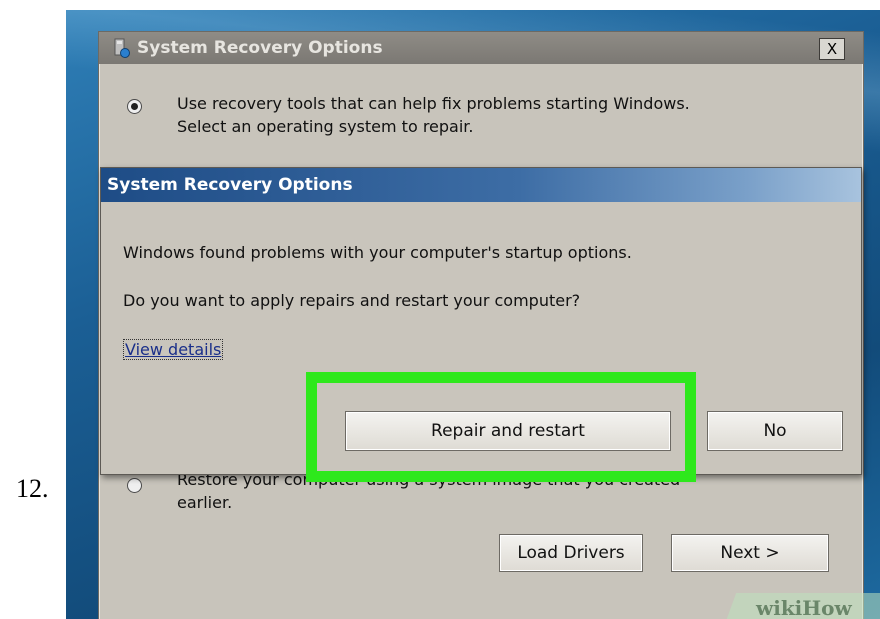  I want to click on view-details-link: View details, so click(173, 349).